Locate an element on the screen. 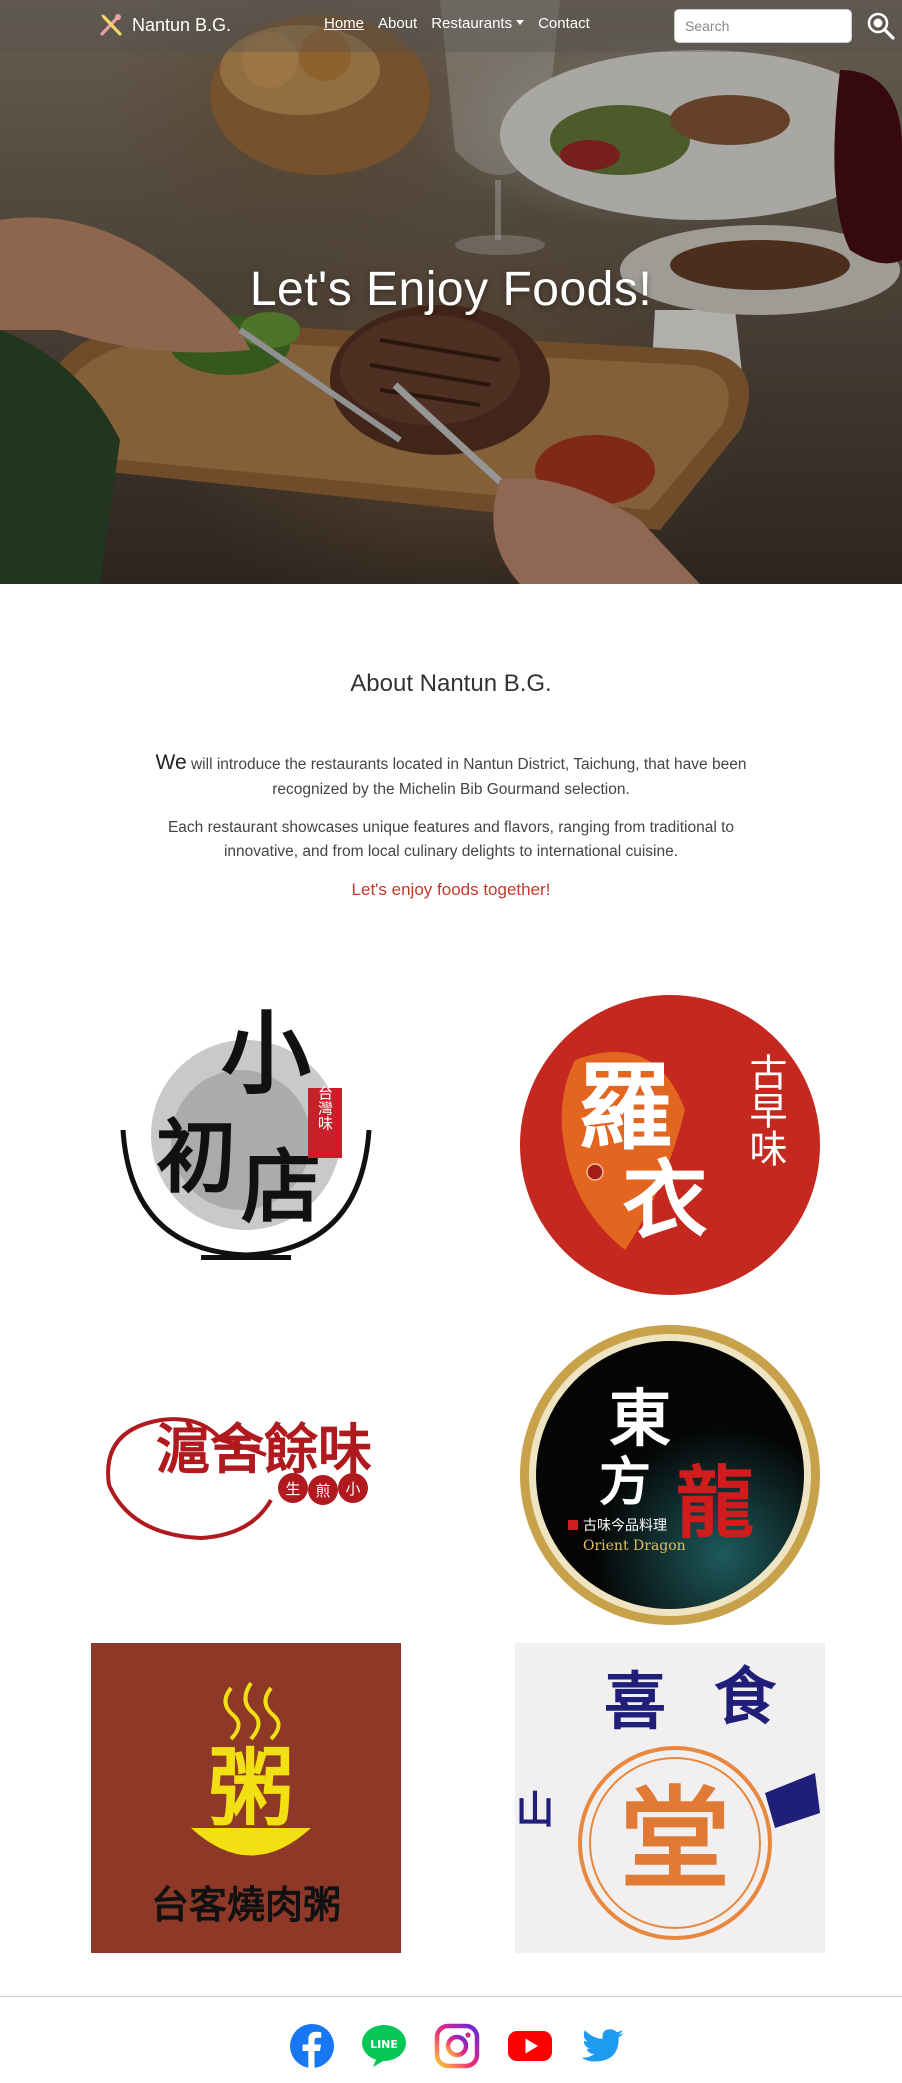 The width and height of the screenshot is (902, 2083). about-lead-word: We is located at coordinates (171, 762).